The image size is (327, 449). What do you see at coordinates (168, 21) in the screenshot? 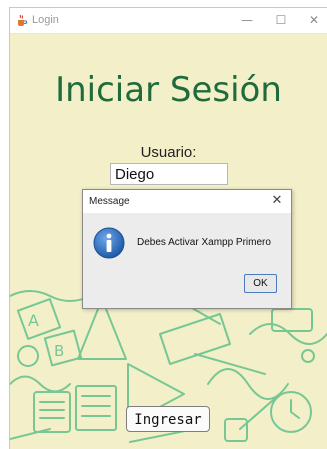
I see `window-titlebar: Login — ☐ ✕` at bounding box center [168, 21].